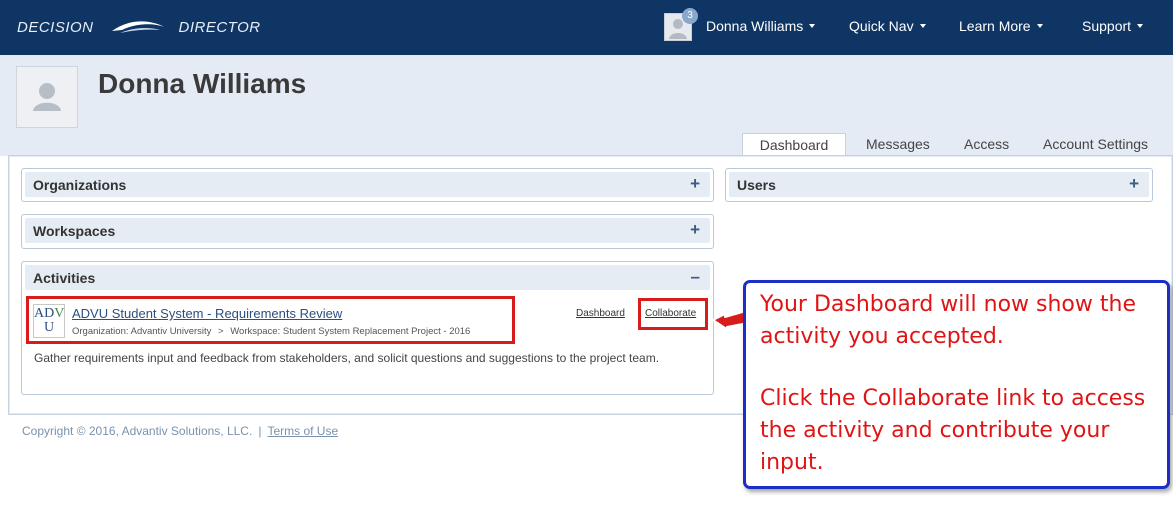 This screenshot has width=1173, height=511. What do you see at coordinates (219, 27) in the screenshot?
I see `logo-text-right: DIRECTOR` at bounding box center [219, 27].